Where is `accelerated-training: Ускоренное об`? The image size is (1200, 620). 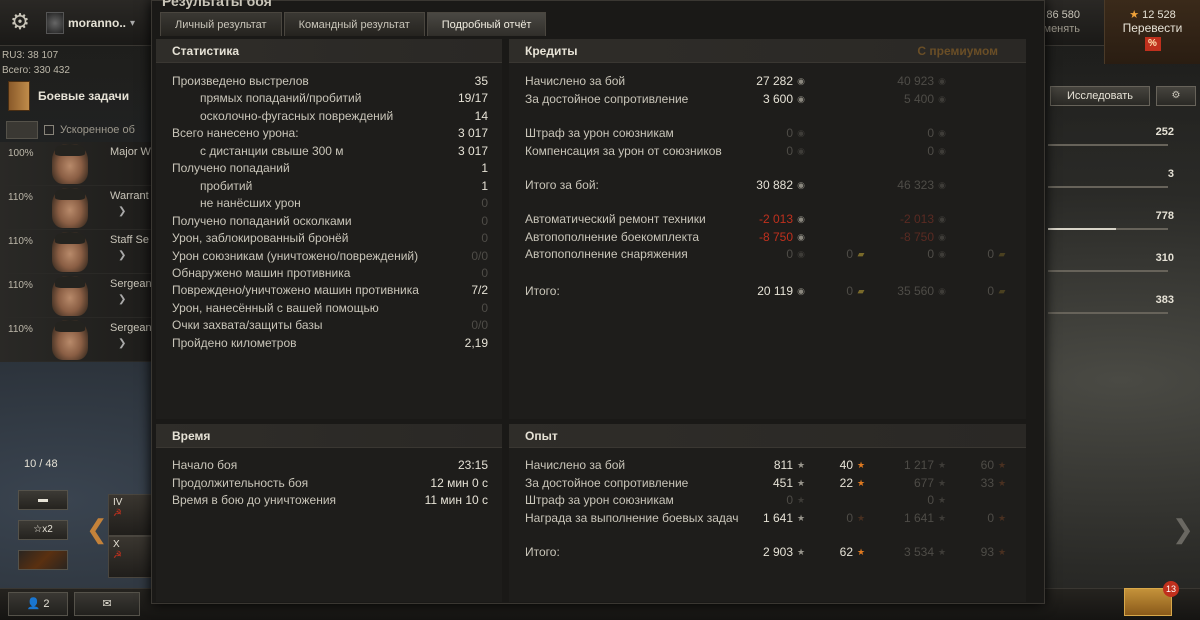
accelerated-training: Ускоренное об is located at coordinates (79, 130).